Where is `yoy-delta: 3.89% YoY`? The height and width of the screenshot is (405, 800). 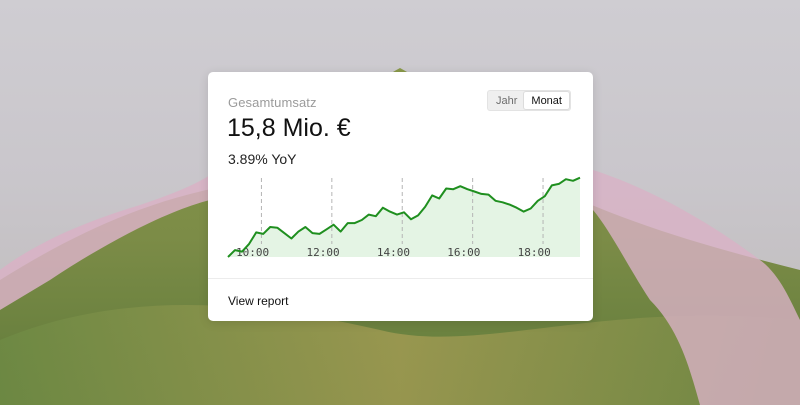
yoy-delta: 3.89% YoY is located at coordinates (262, 159).